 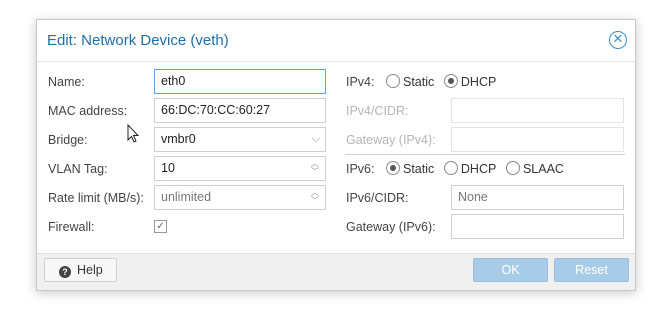 What do you see at coordinates (90, 270) in the screenshot?
I see `help-button-label: Help` at bounding box center [90, 270].